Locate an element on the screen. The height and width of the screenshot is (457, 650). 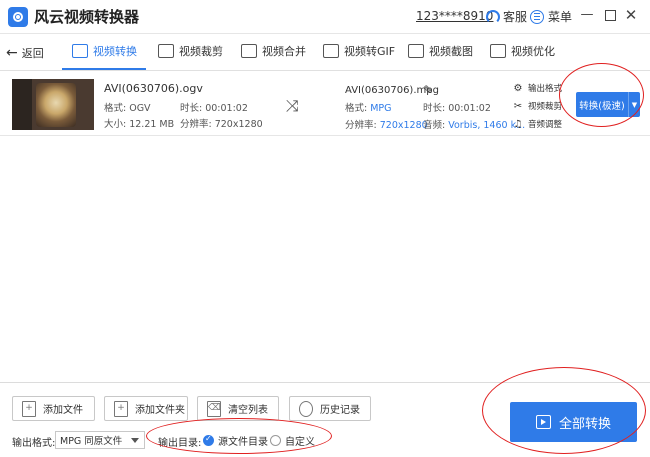
tab-video-to-gif: 视频转GIF is located at coordinates (359, 51).